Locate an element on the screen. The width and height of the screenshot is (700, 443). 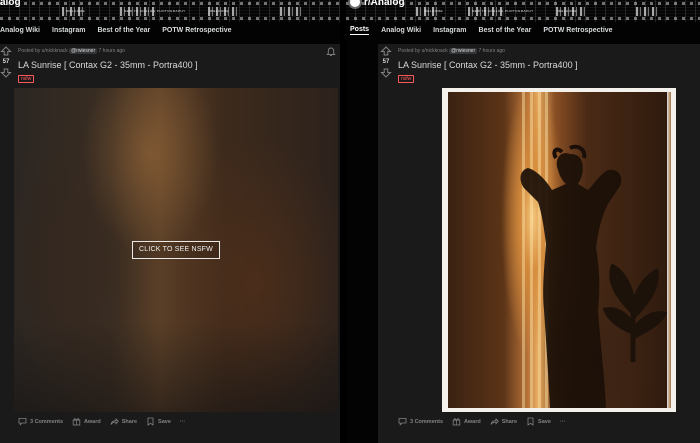
plant-silhouette is located at coordinates (635, 312).